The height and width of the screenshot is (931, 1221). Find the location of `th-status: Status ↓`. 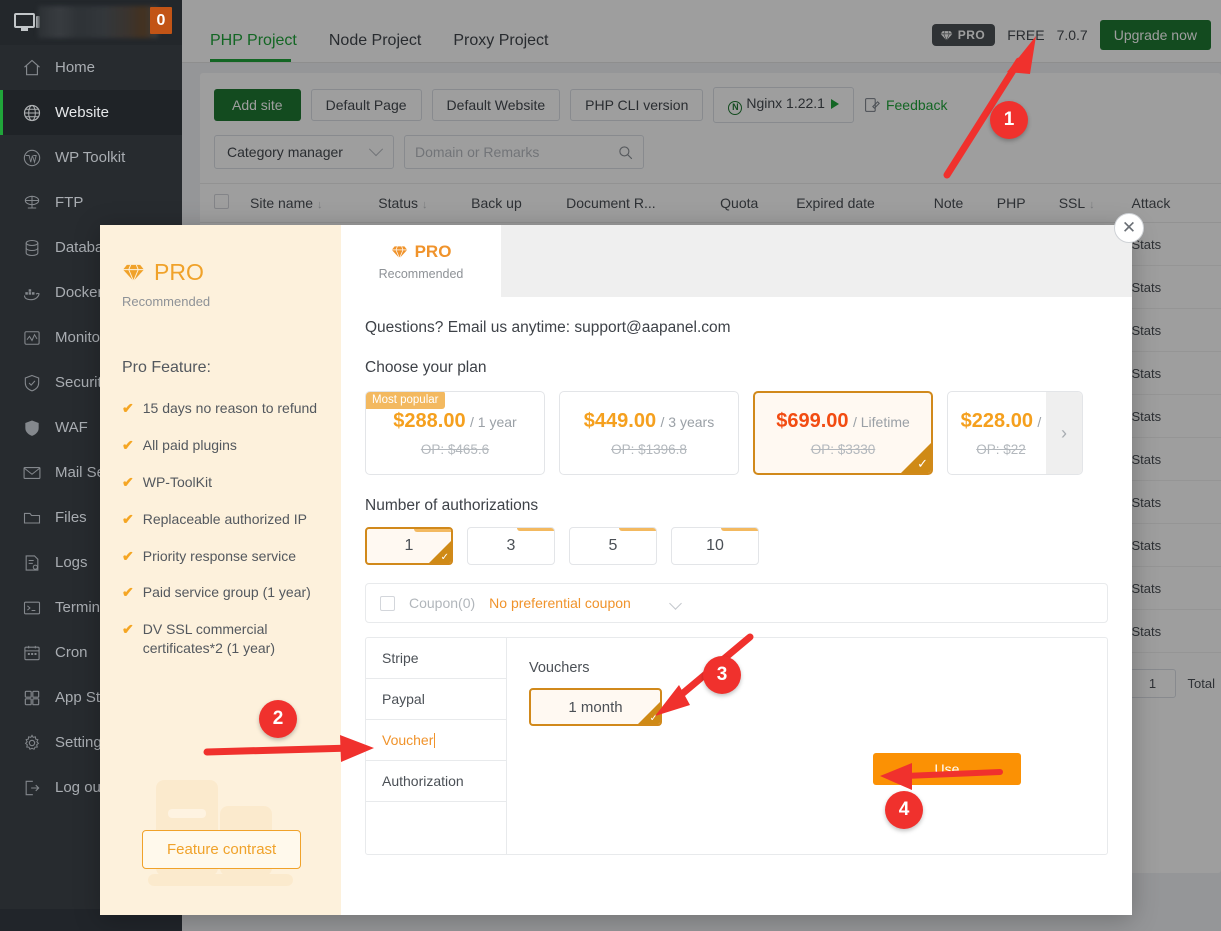

th-status: Status ↓ is located at coordinates (419, 203).